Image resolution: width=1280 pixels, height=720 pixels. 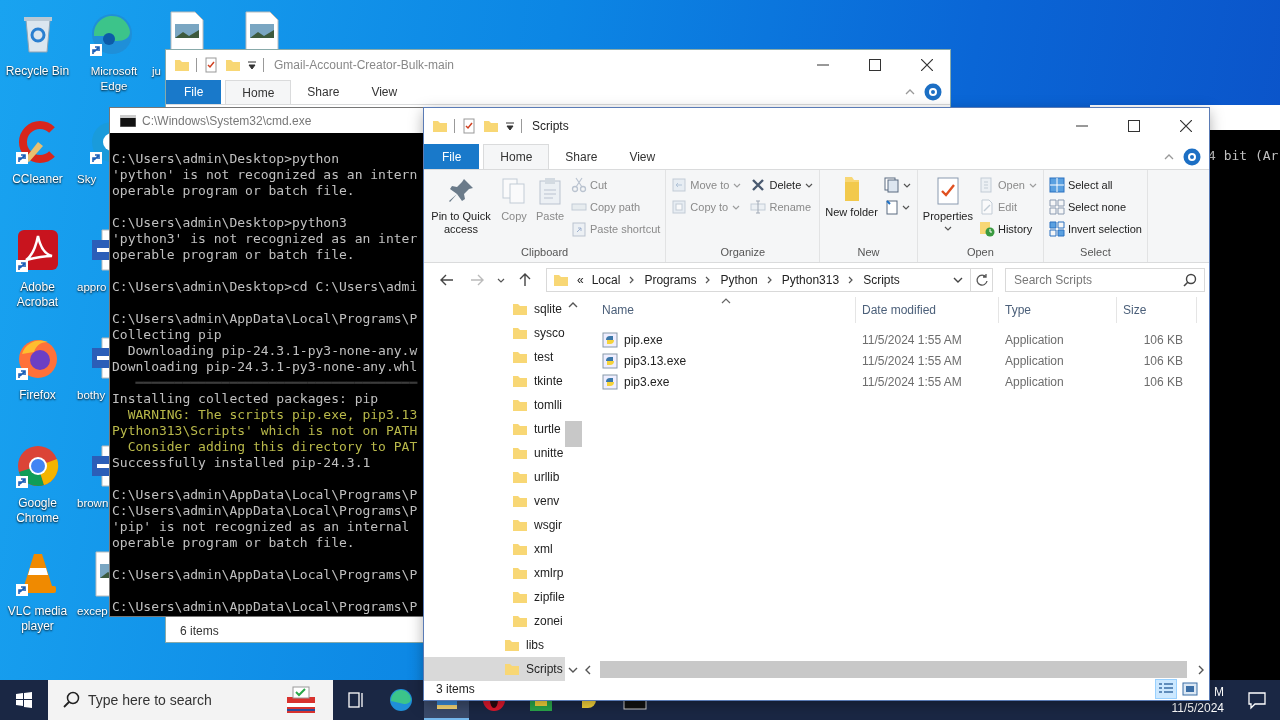 I want to click on ribbon-button: Properties, so click(x=947, y=209).